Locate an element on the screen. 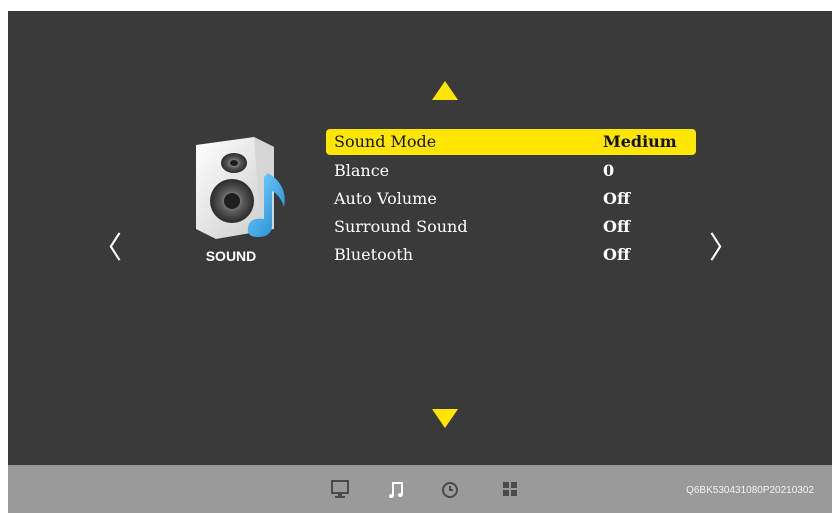 Image resolution: width=832 pixels, height=513 pixels. menu-item-surround-sound: Surround Sound Off is located at coordinates (511, 227).